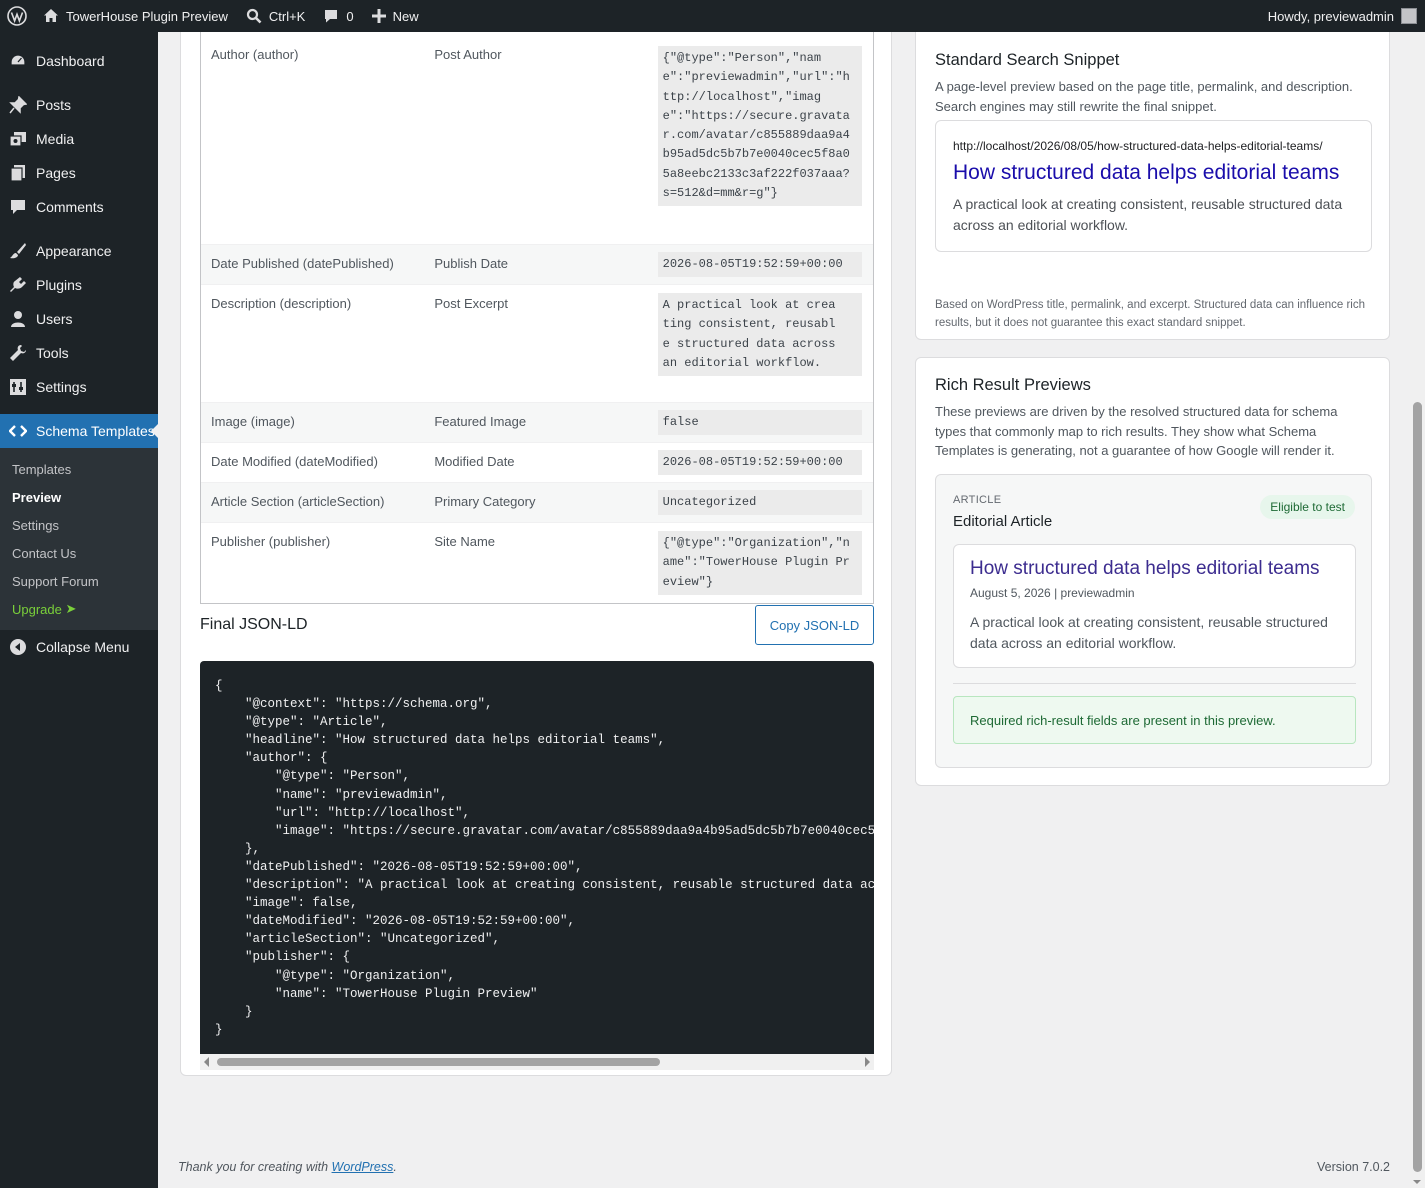  I want to click on avatar, so click(1409, 16).